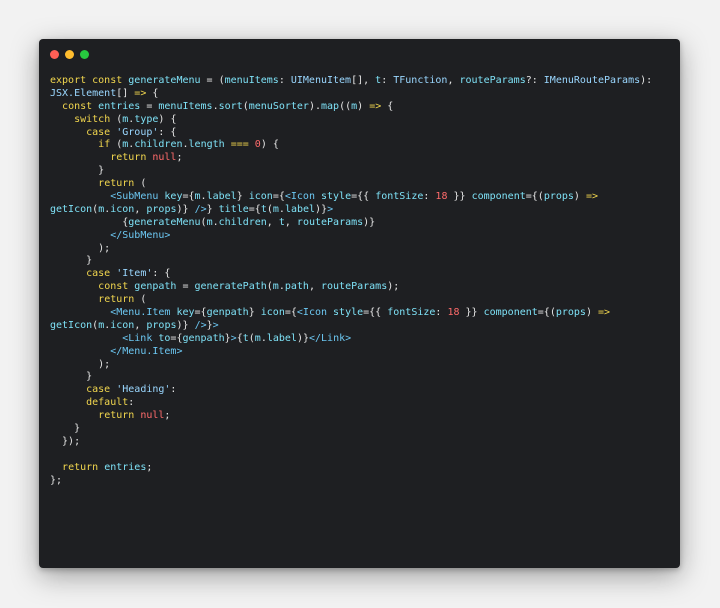 This screenshot has width=720, height=608. I want to click on code-line: <Link to={genpath}>{t(m.label)}</Link>, so click(361, 339).